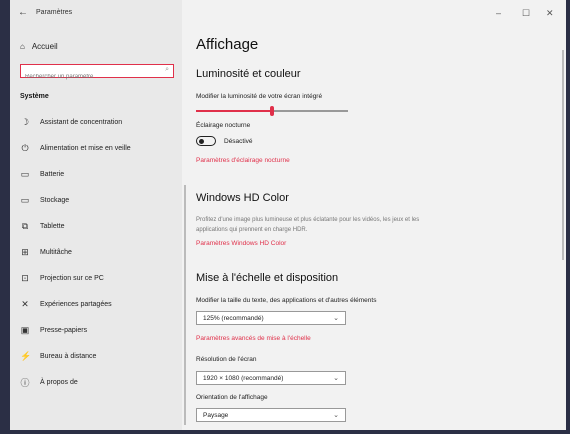 The image size is (570, 434). What do you see at coordinates (72, 278) in the screenshot?
I see `sidebar-item-label: Projection sur ce PC` at bounding box center [72, 278].